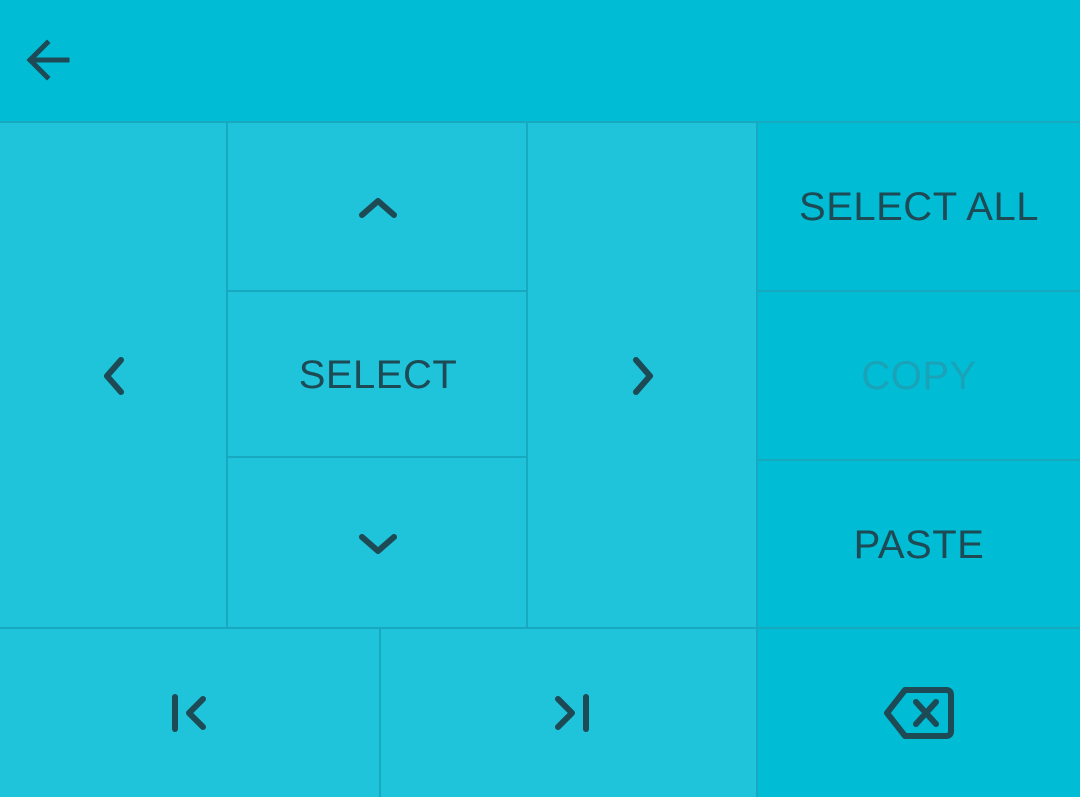 The image size is (1080, 797). I want to click on chevron-left-icon, so click(114, 376).